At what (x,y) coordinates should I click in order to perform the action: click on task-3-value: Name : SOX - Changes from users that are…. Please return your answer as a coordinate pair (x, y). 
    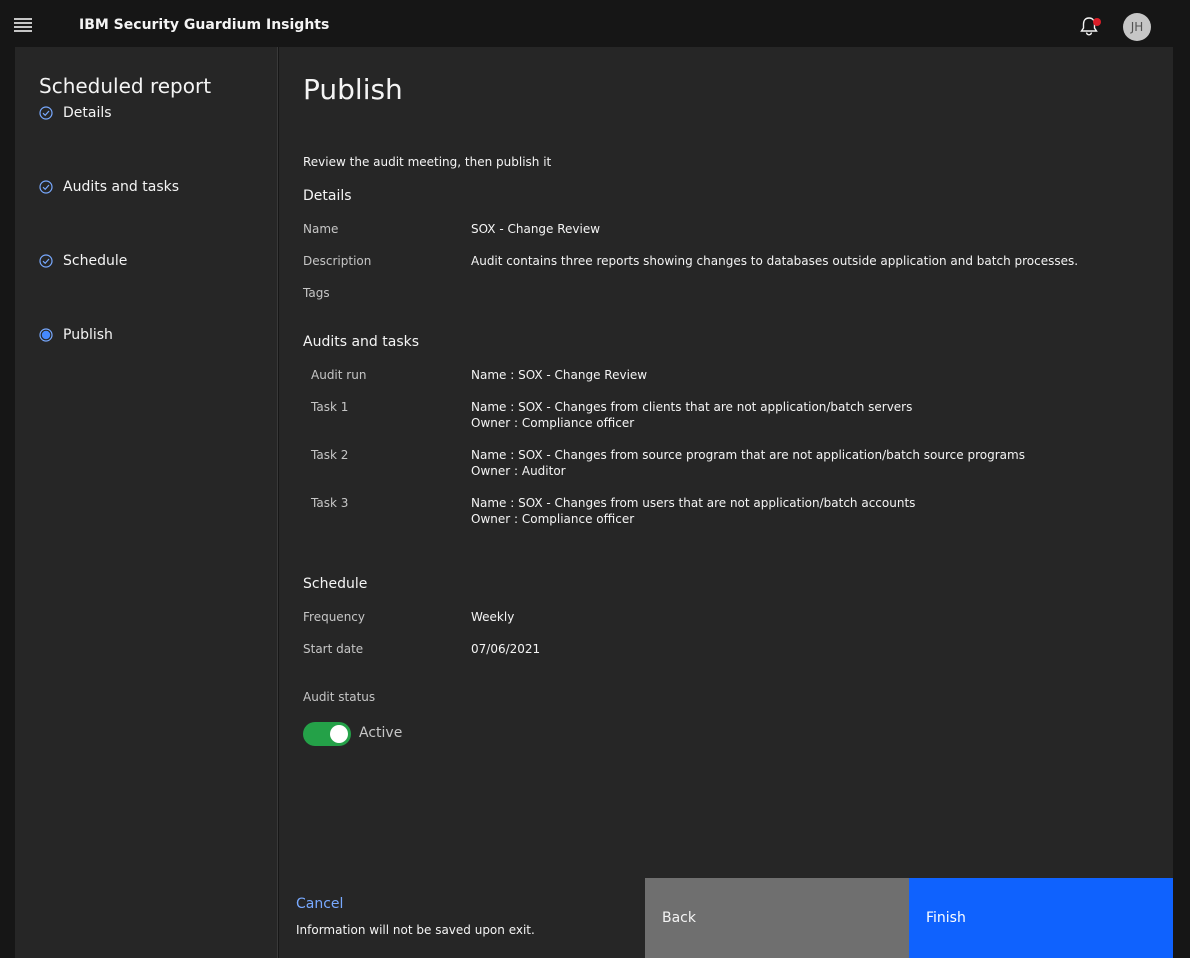
    Looking at the image, I should click on (693, 511).